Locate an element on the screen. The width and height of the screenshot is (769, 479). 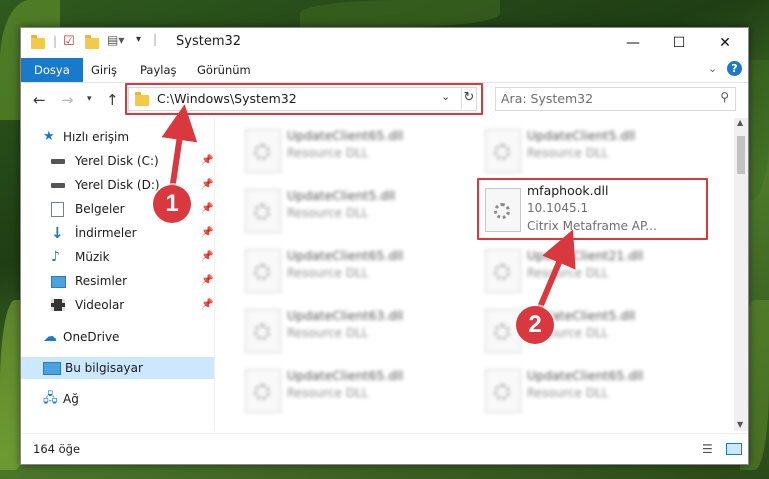
step-badge-1: 1 is located at coordinates (172, 204).